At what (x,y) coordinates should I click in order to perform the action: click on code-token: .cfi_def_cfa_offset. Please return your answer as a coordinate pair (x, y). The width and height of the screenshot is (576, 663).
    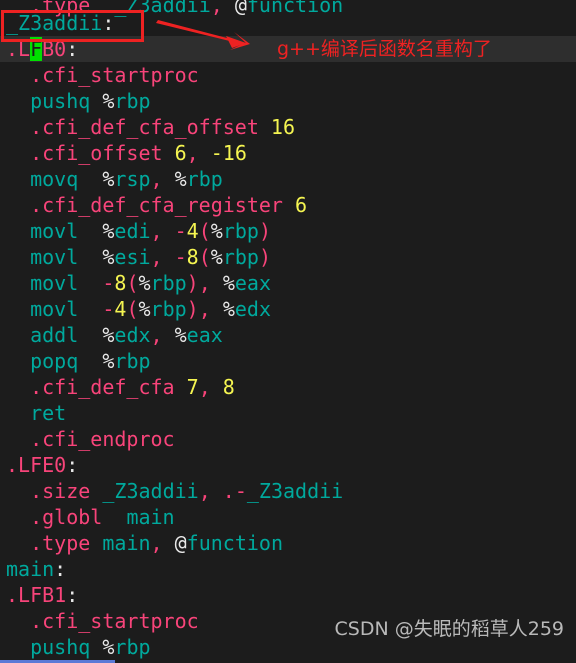
    Looking at the image, I should click on (144, 127).